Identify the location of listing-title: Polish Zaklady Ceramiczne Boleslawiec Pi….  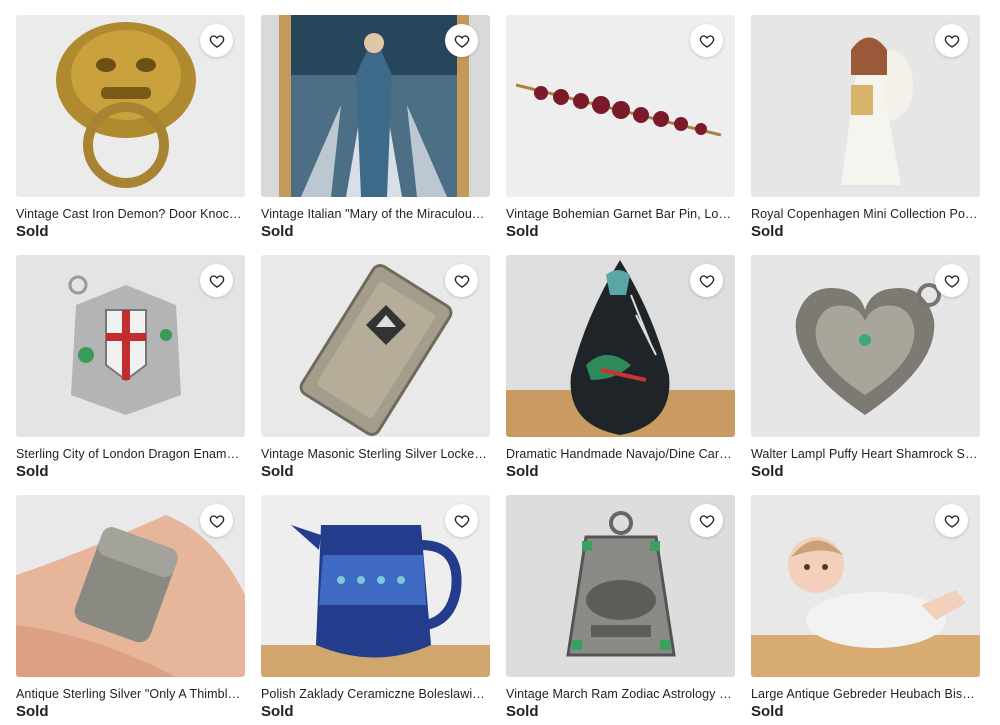
(375, 694).